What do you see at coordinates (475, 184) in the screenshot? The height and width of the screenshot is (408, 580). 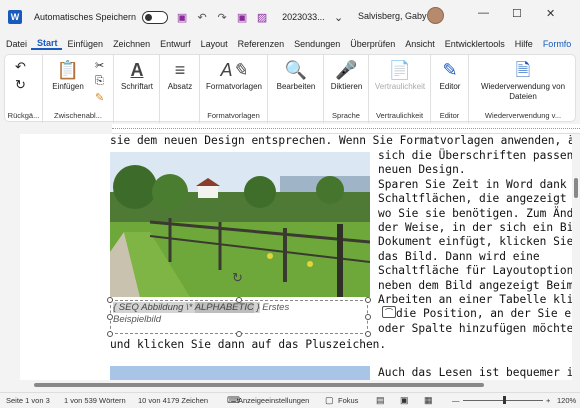 I see `document-line: Sparen Sie Zeit in Word dank n` at bounding box center [475, 184].